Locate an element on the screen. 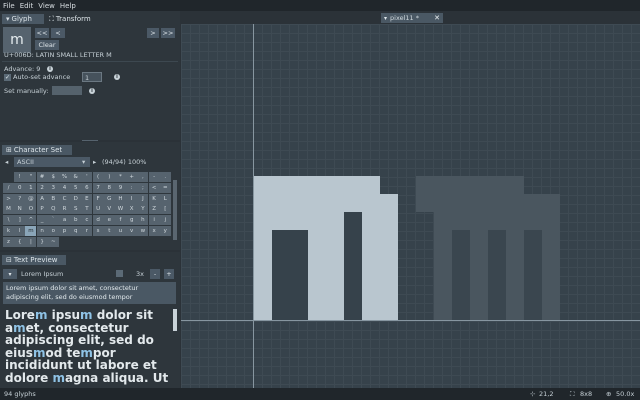  charset-cell: d is located at coordinates (98, 220).